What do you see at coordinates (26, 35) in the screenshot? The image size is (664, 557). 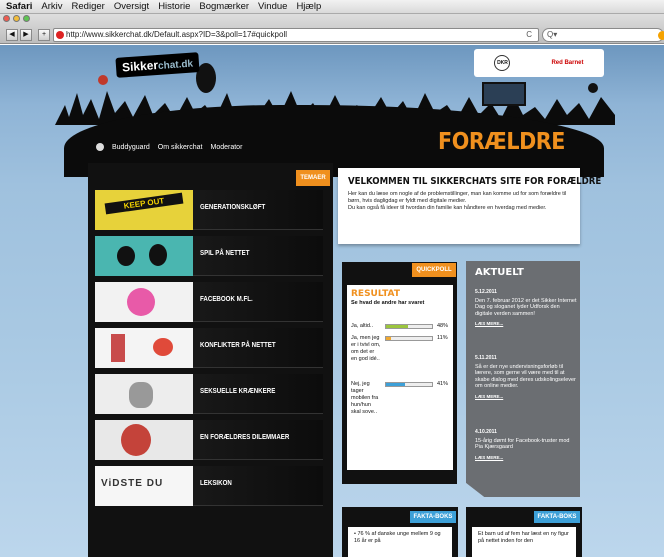 I see `forward-button: ▶` at bounding box center [26, 35].